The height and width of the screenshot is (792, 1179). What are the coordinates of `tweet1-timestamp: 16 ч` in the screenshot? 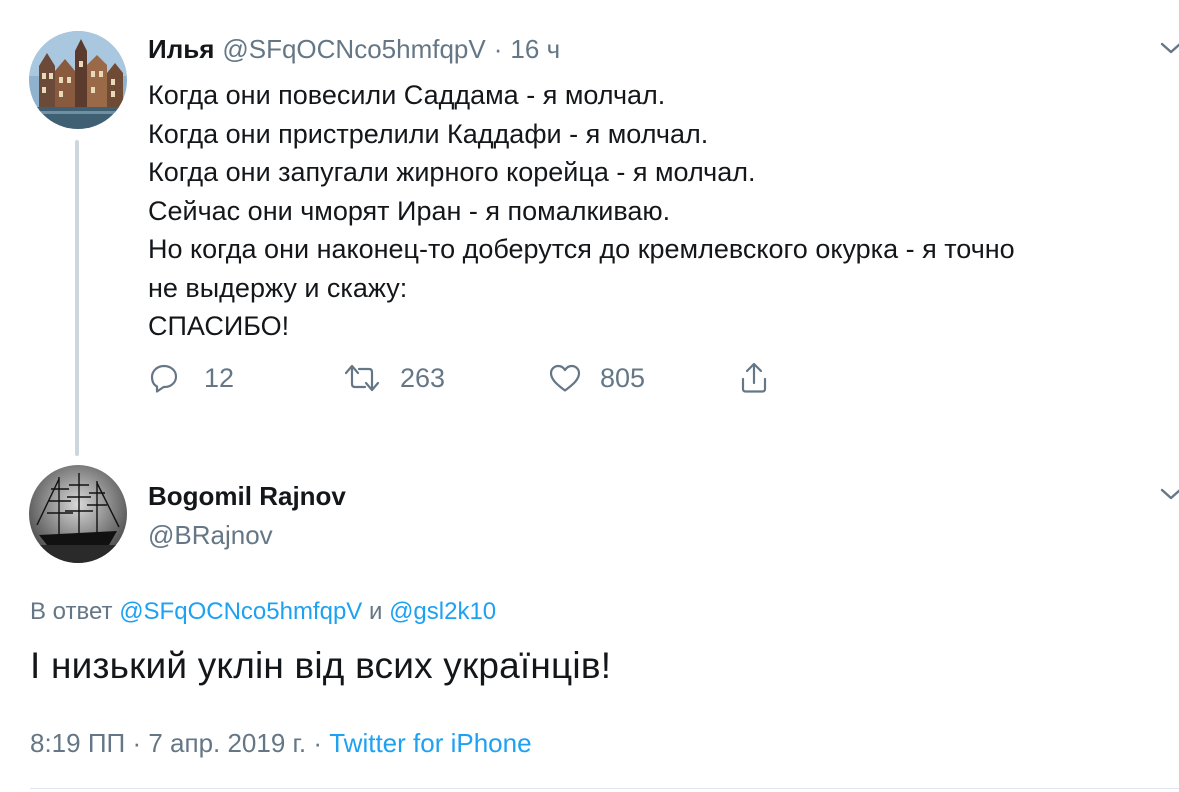 It's located at (535, 49).